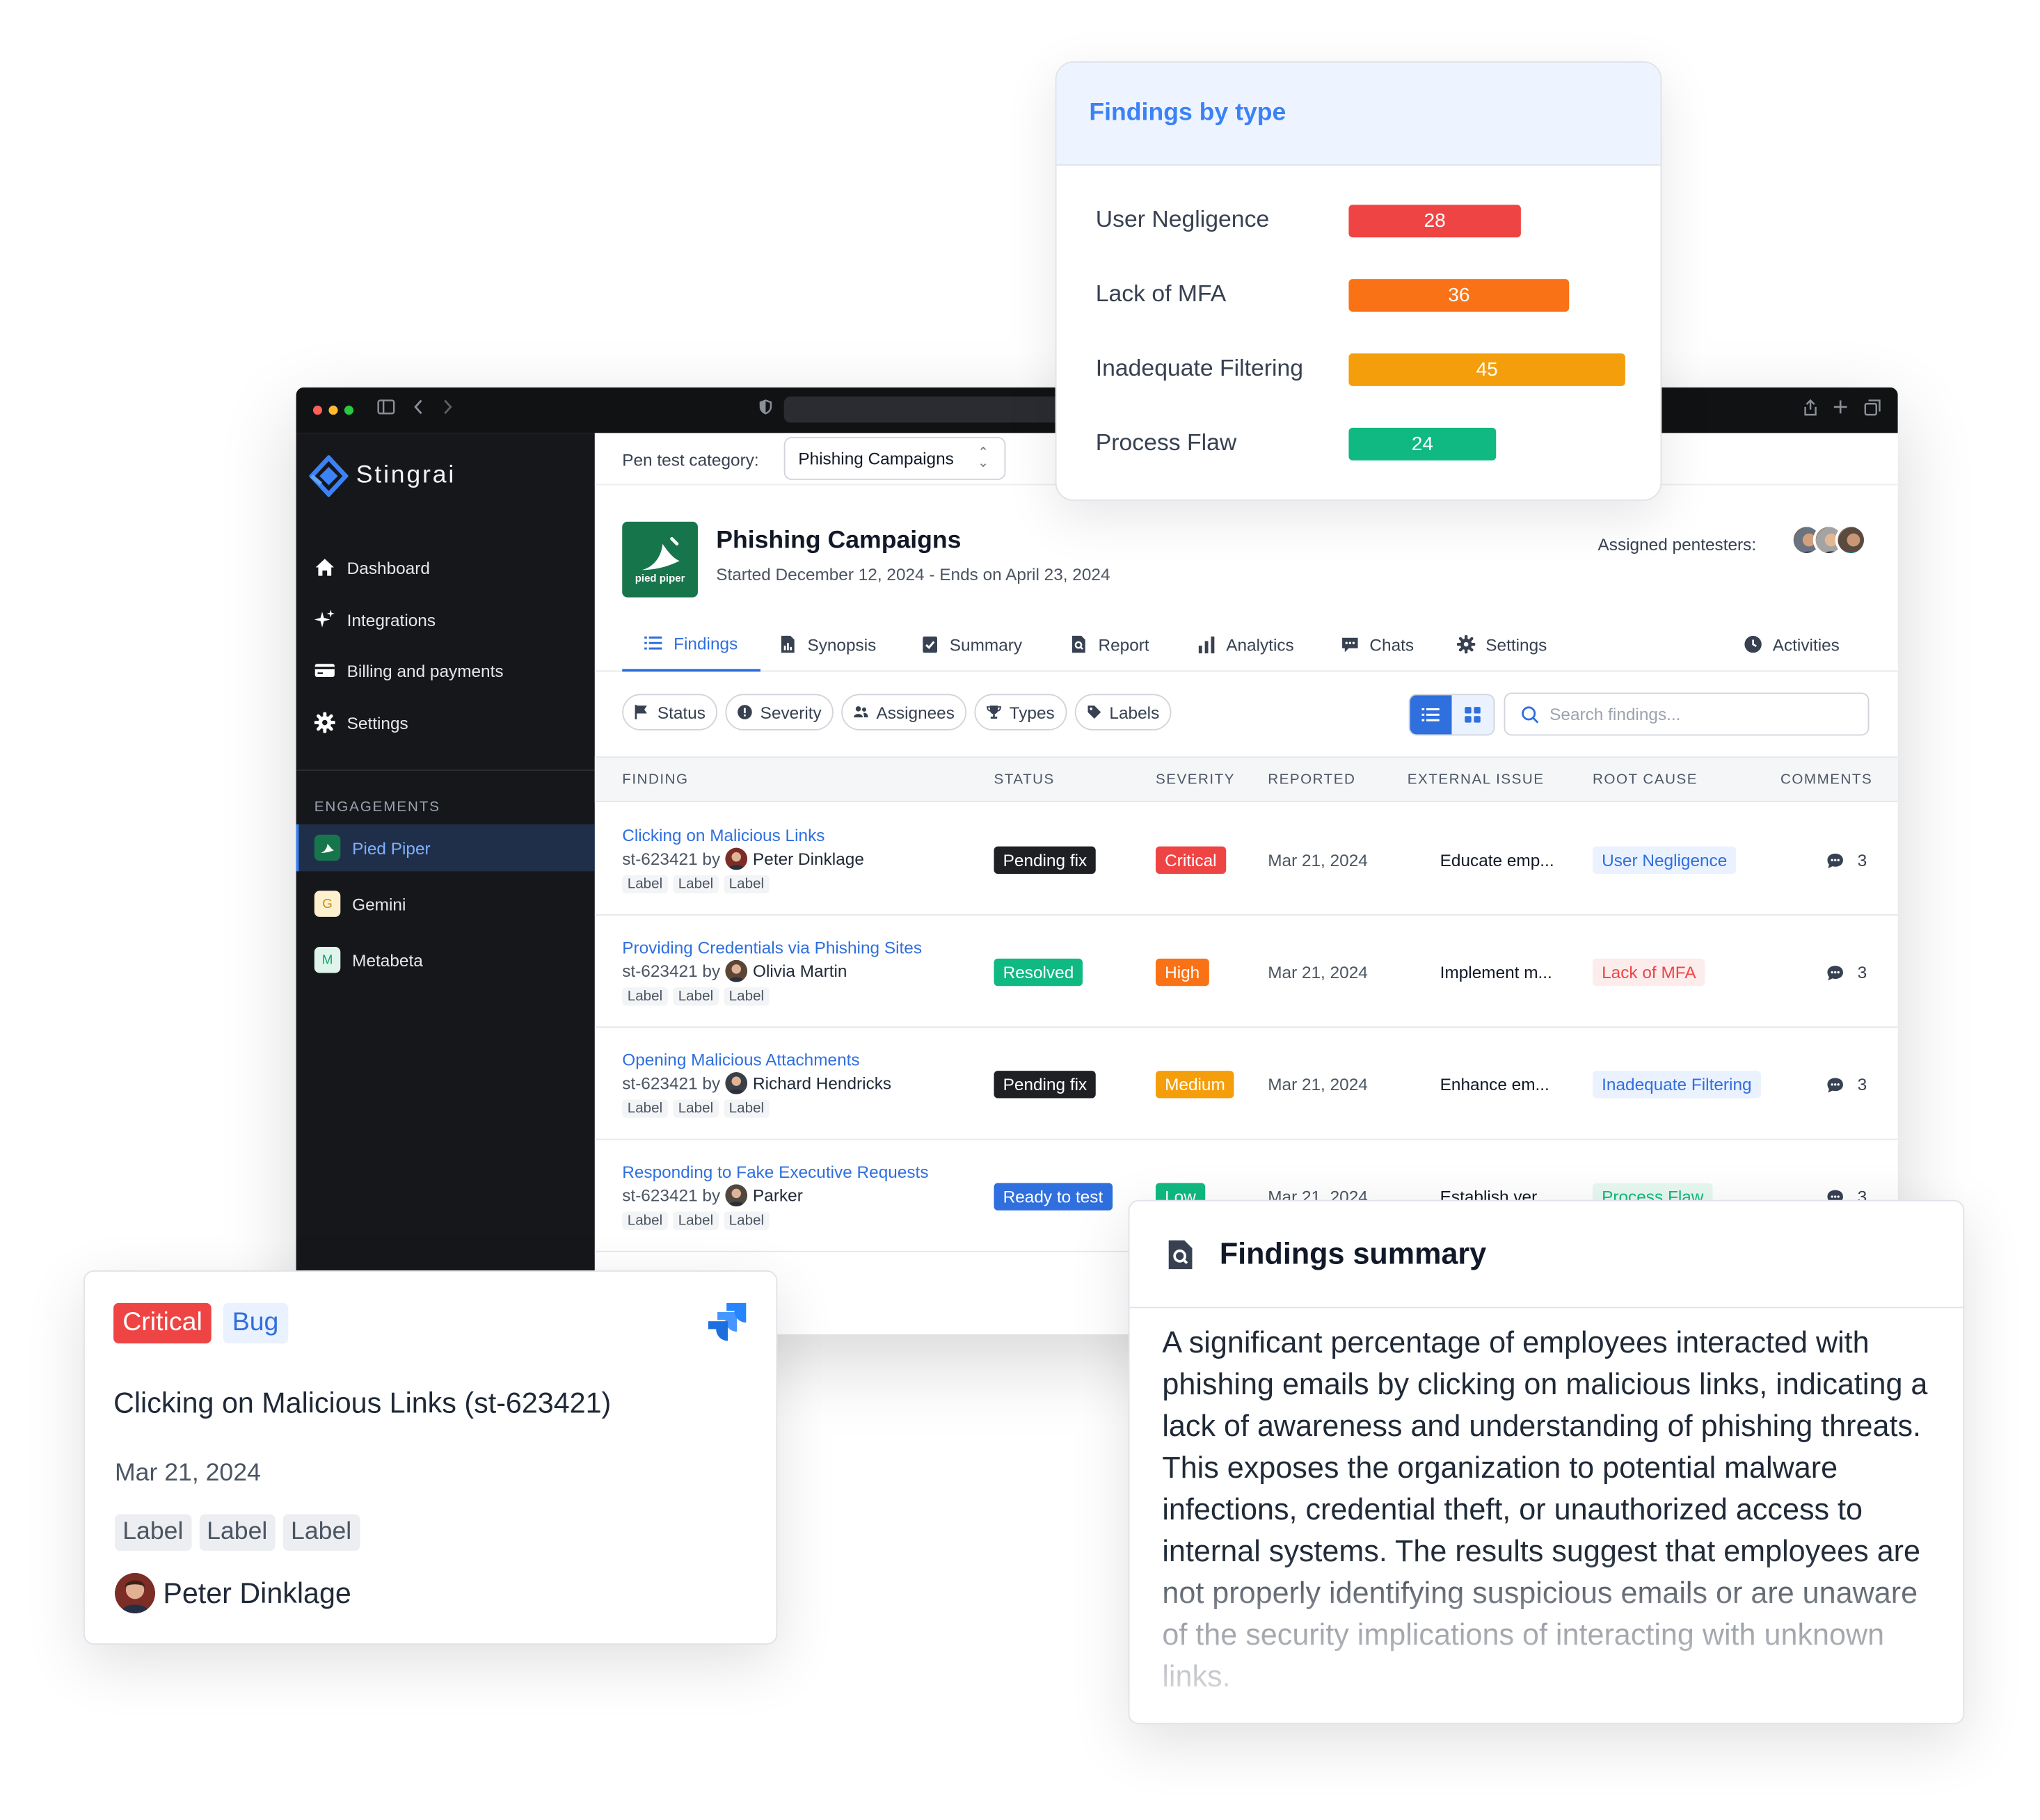 The image size is (2040, 1820). What do you see at coordinates (971, 644) in the screenshot?
I see `tab-summary: Summary` at bounding box center [971, 644].